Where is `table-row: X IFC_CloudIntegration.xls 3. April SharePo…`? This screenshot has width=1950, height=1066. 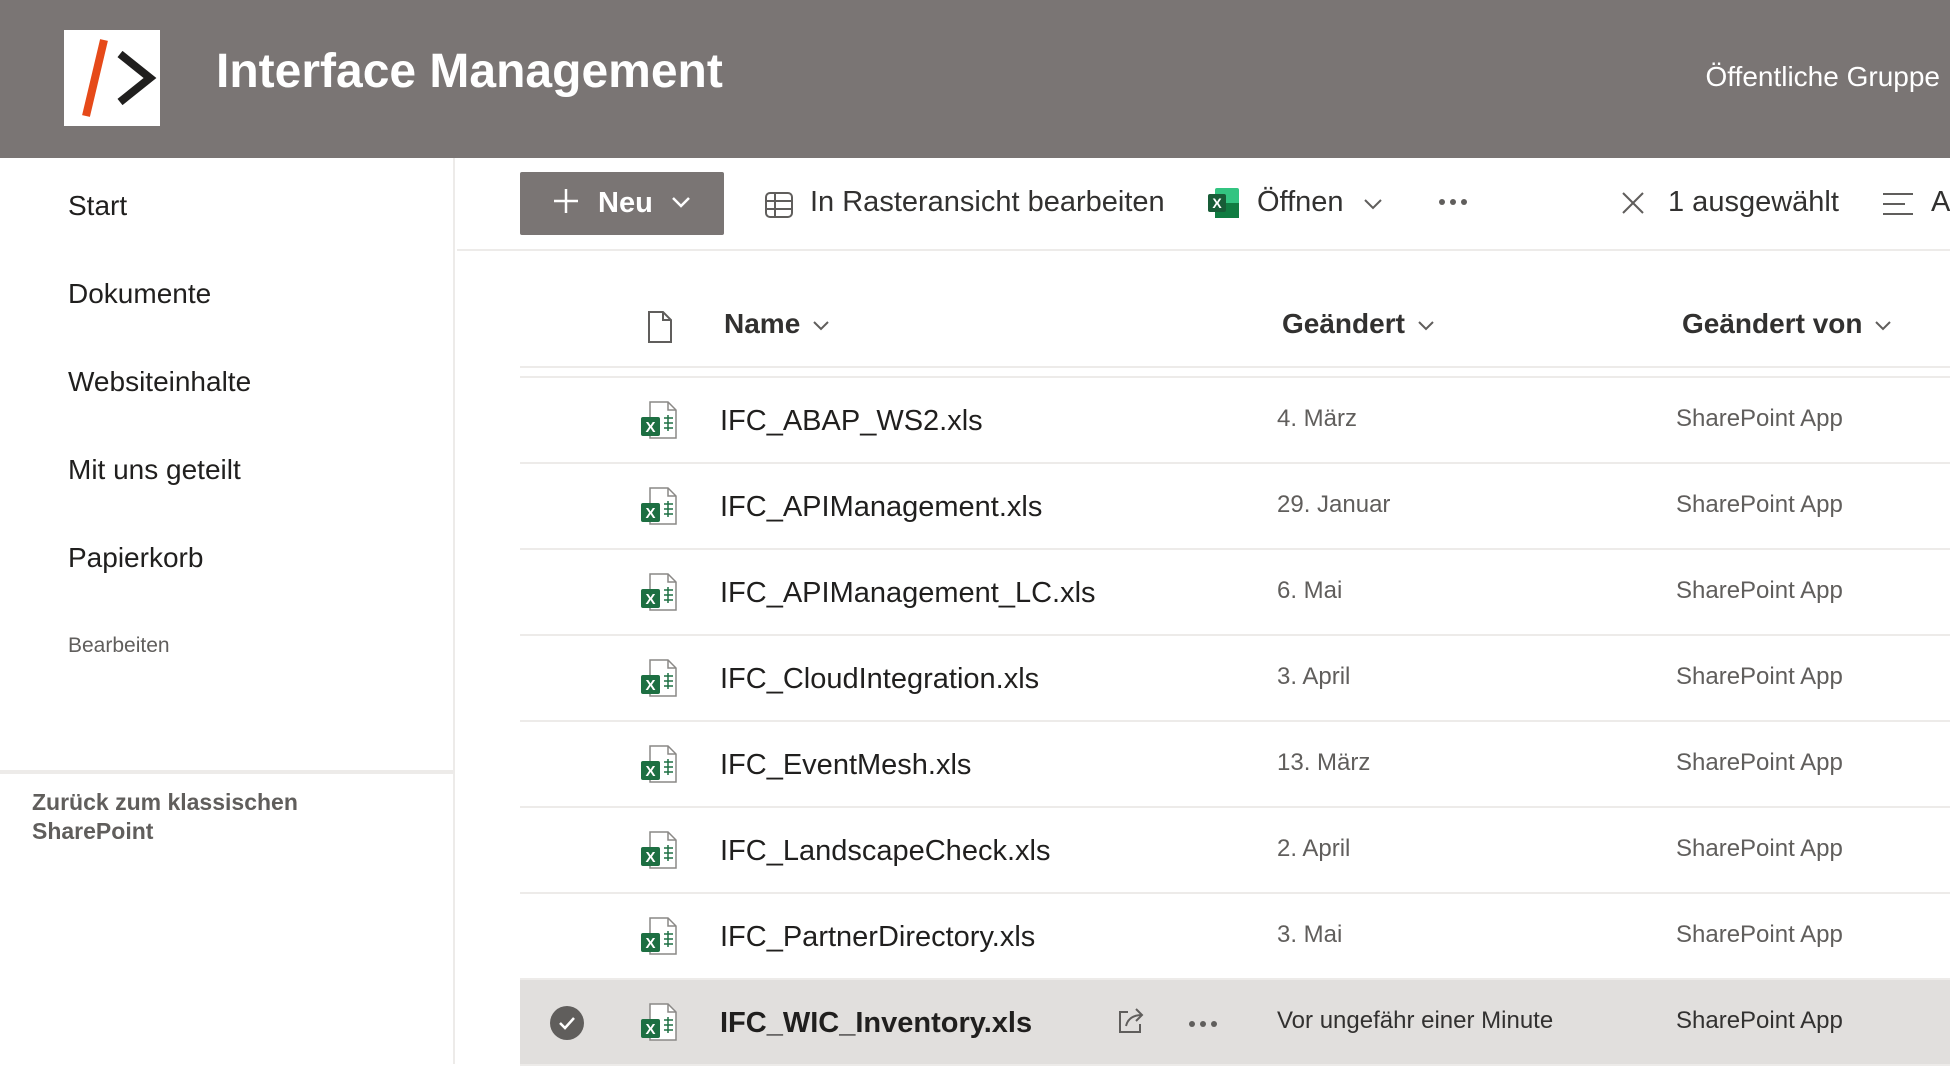 table-row: X IFC_CloudIntegration.xls 3. April SharePo… is located at coordinates (1235, 679).